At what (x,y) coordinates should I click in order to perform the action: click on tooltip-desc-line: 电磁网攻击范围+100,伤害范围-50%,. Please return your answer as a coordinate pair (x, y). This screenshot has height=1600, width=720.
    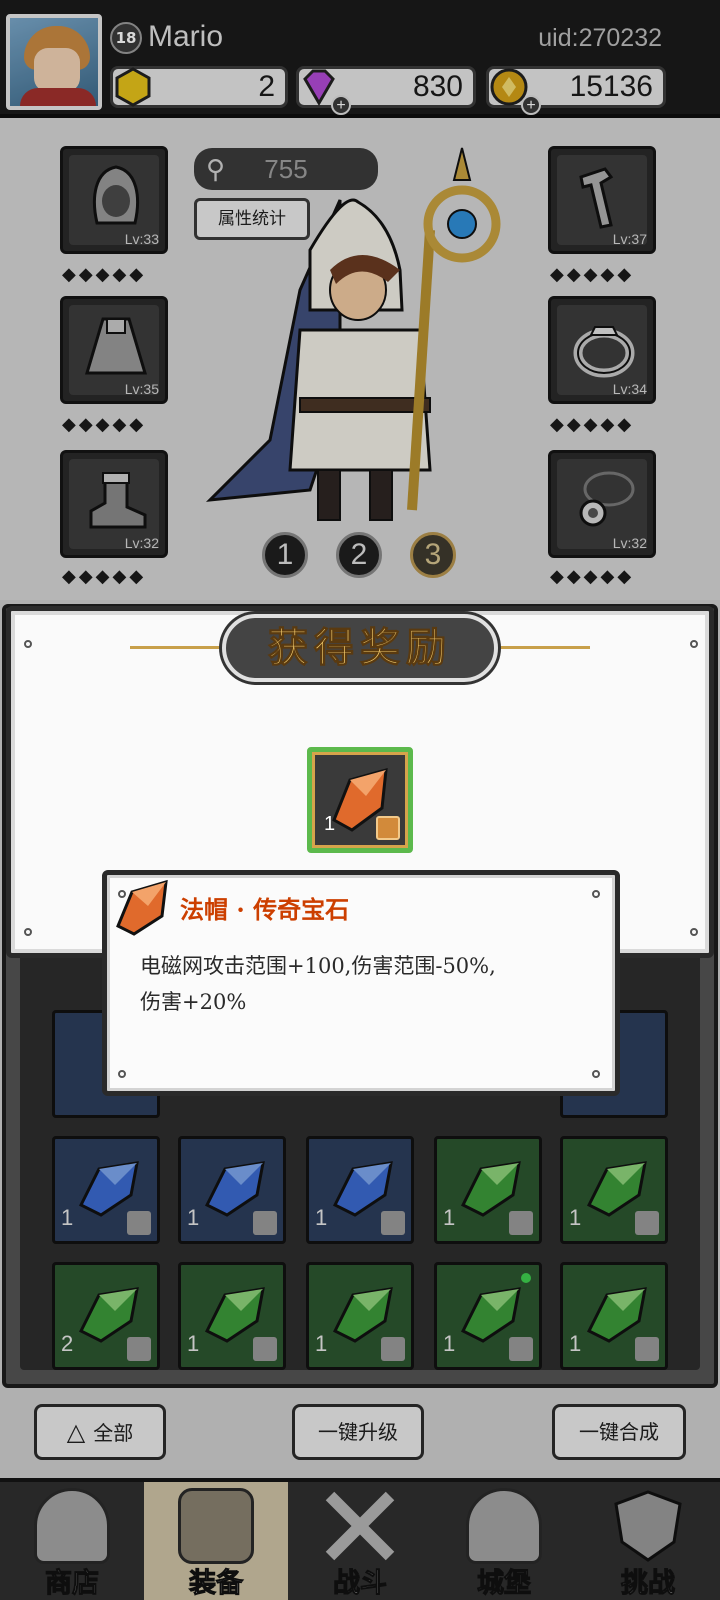
    Looking at the image, I should click on (318, 966).